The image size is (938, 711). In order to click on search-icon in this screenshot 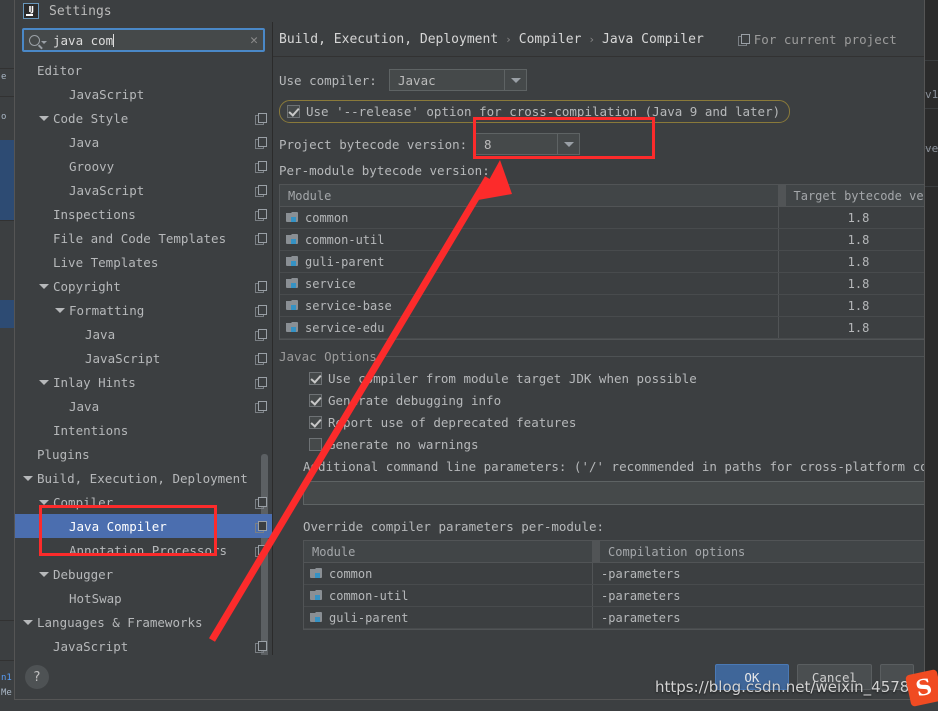, I will do `click(34, 40)`.